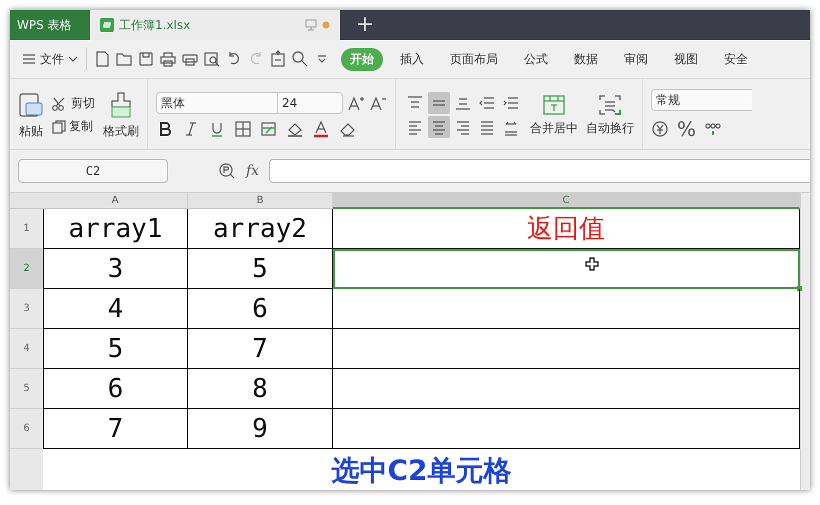 The image size is (820, 505). I want to click on brush-icon, so click(121, 104).